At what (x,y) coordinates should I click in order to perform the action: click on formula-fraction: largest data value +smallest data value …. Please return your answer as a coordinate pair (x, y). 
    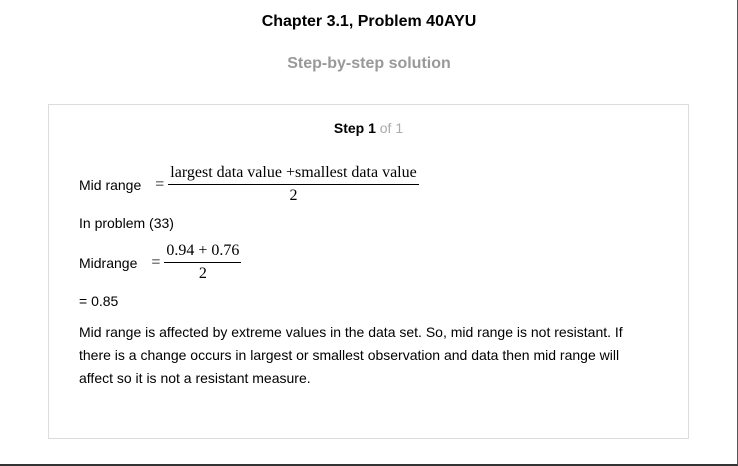
    Looking at the image, I should click on (293, 184).